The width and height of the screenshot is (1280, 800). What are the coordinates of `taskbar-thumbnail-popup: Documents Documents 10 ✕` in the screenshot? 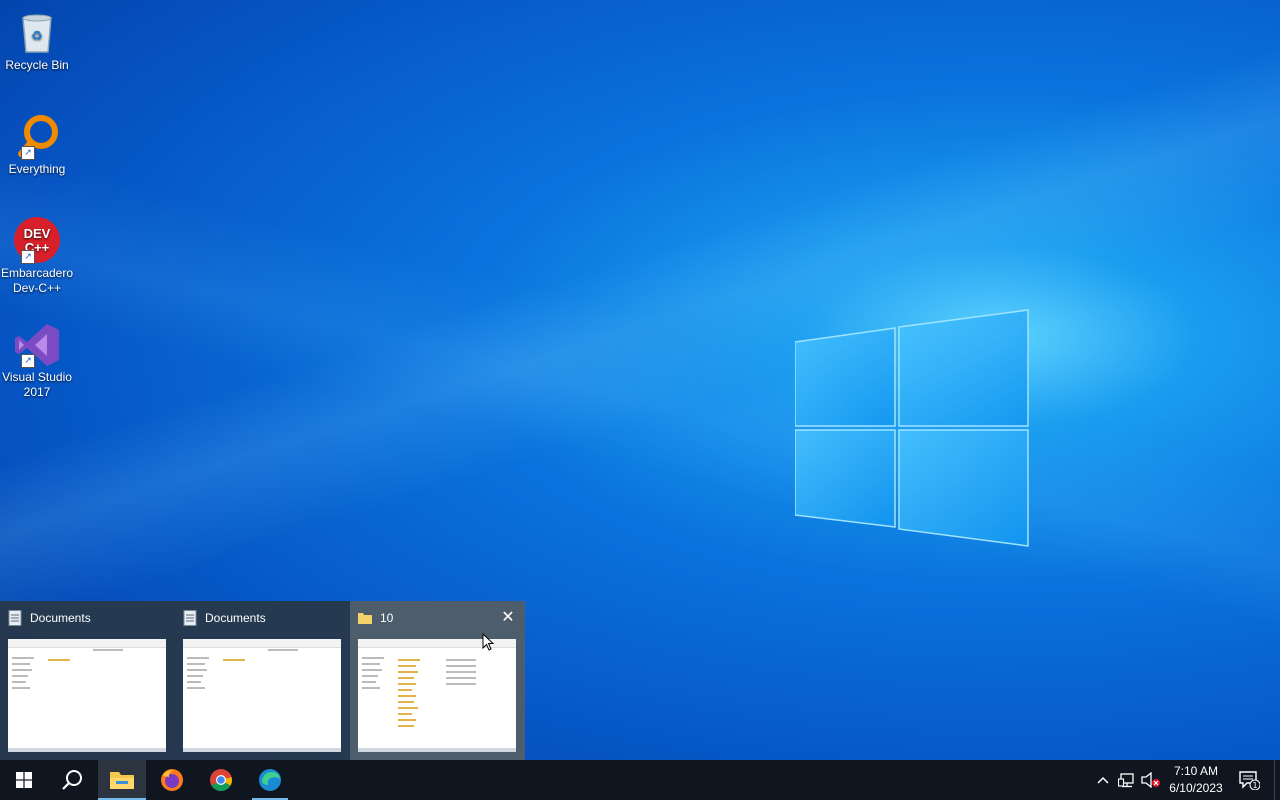 It's located at (262, 680).